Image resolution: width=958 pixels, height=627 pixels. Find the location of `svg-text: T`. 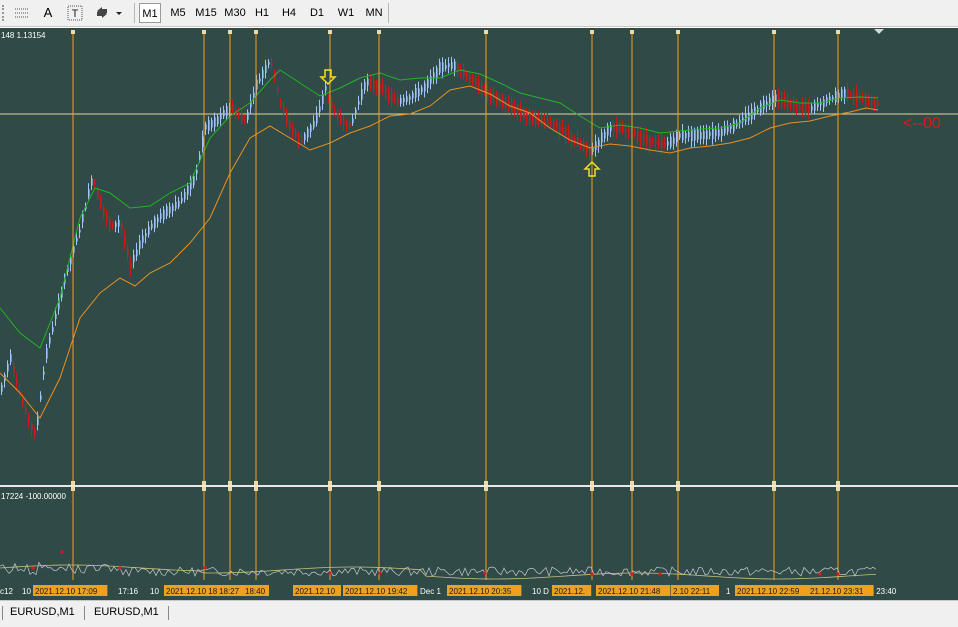

svg-text: T is located at coordinates (75, 14).